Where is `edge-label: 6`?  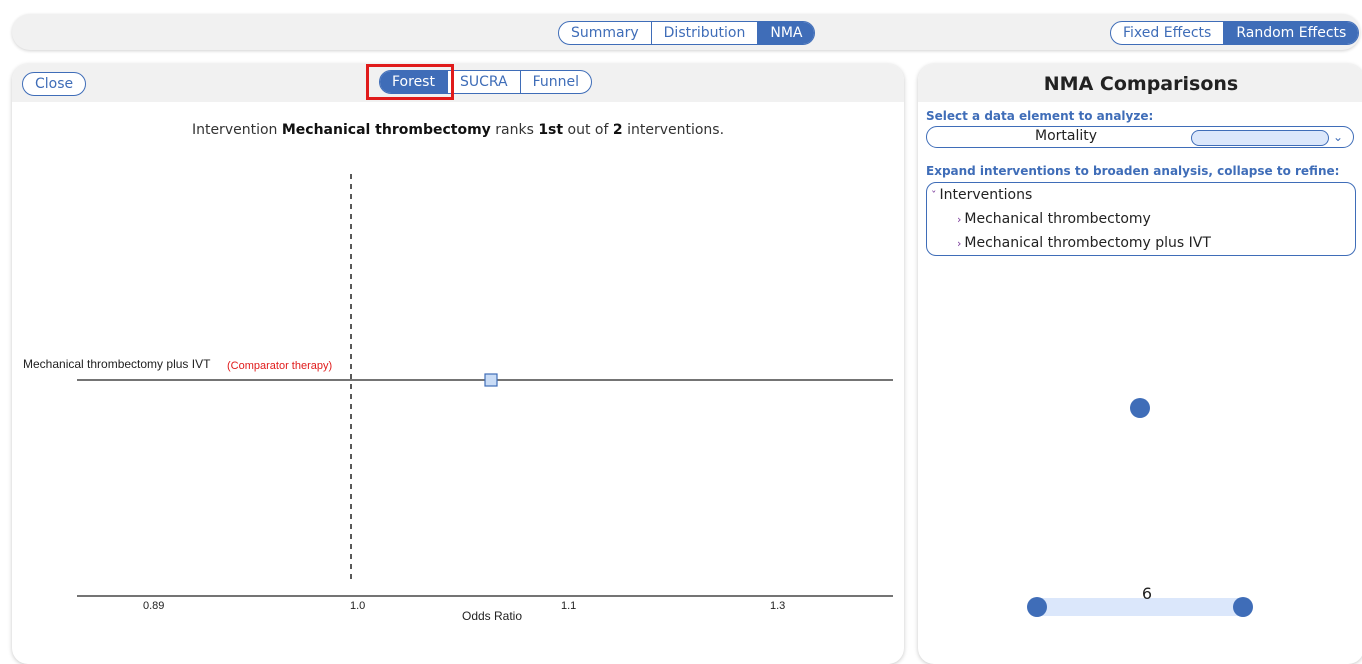
edge-label: 6 is located at coordinates (1147, 593).